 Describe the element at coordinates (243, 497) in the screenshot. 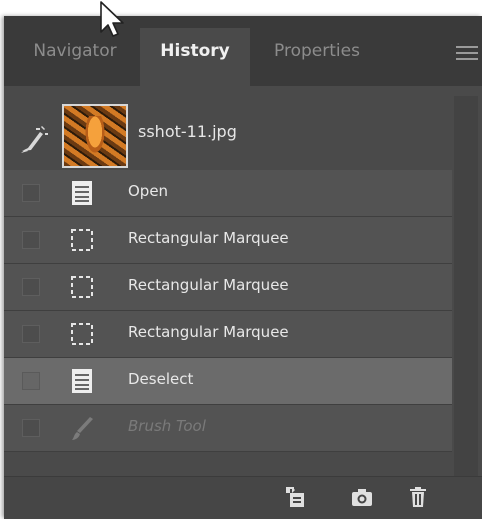

I see `history-panel-footer` at that location.